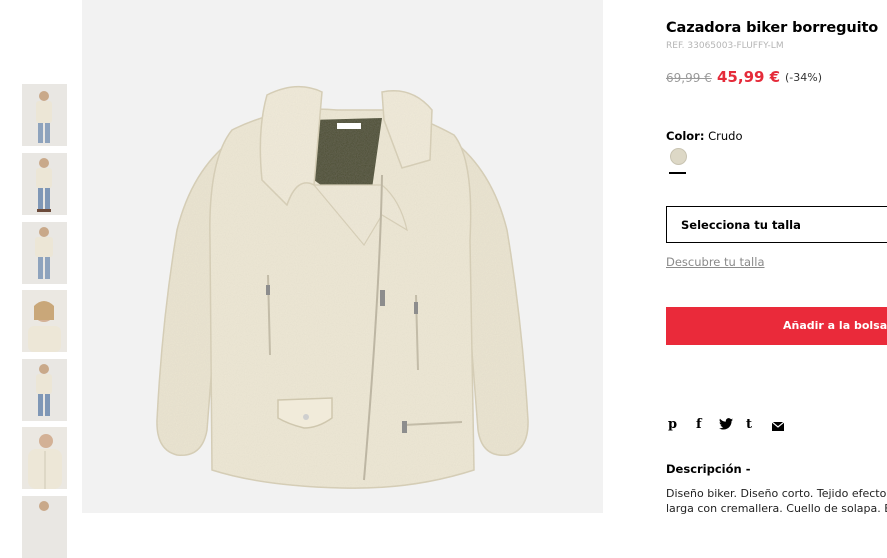 Image resolution: width=887 pixels, height=558 pixels. Describe the element at coordinates (835, 325) in the screenshot. I see `add-to-bag-label: Añadir a la bolsa` at that location.